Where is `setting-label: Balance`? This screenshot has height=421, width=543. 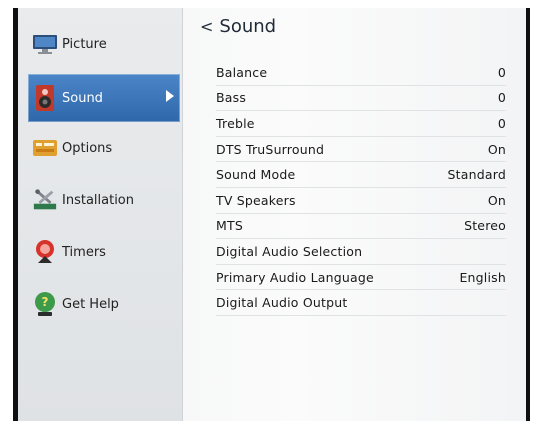
setting-label: Balance is located at coordinates (242, 72).